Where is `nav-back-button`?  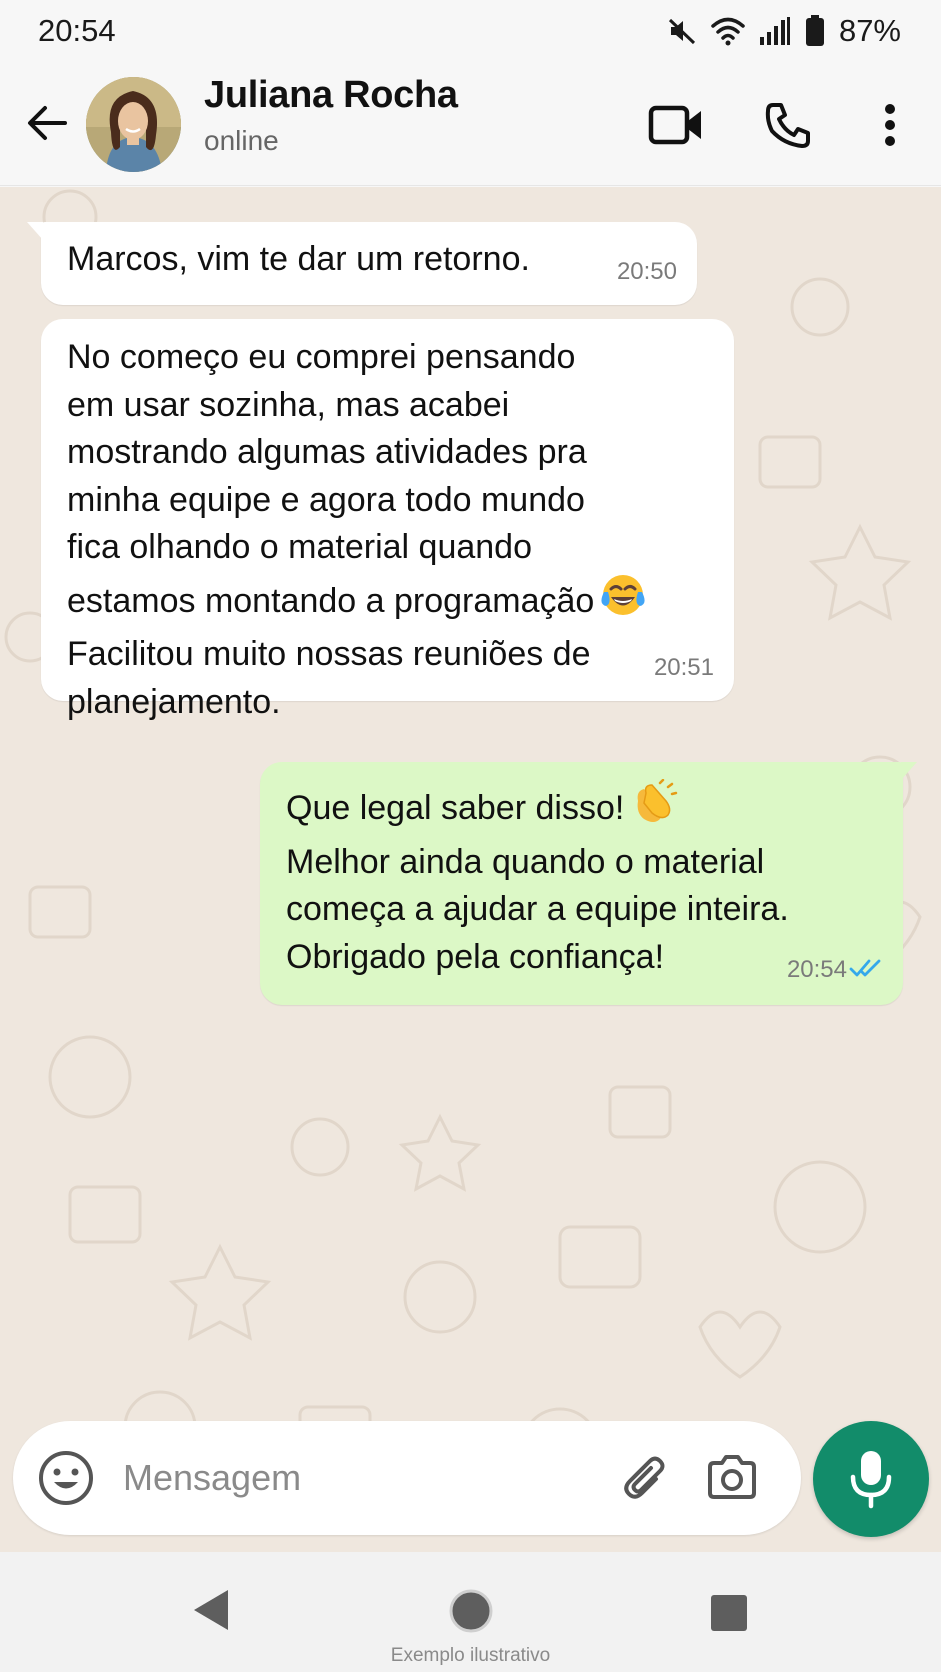 nav-back-button is located at coordinates (211, 1612).